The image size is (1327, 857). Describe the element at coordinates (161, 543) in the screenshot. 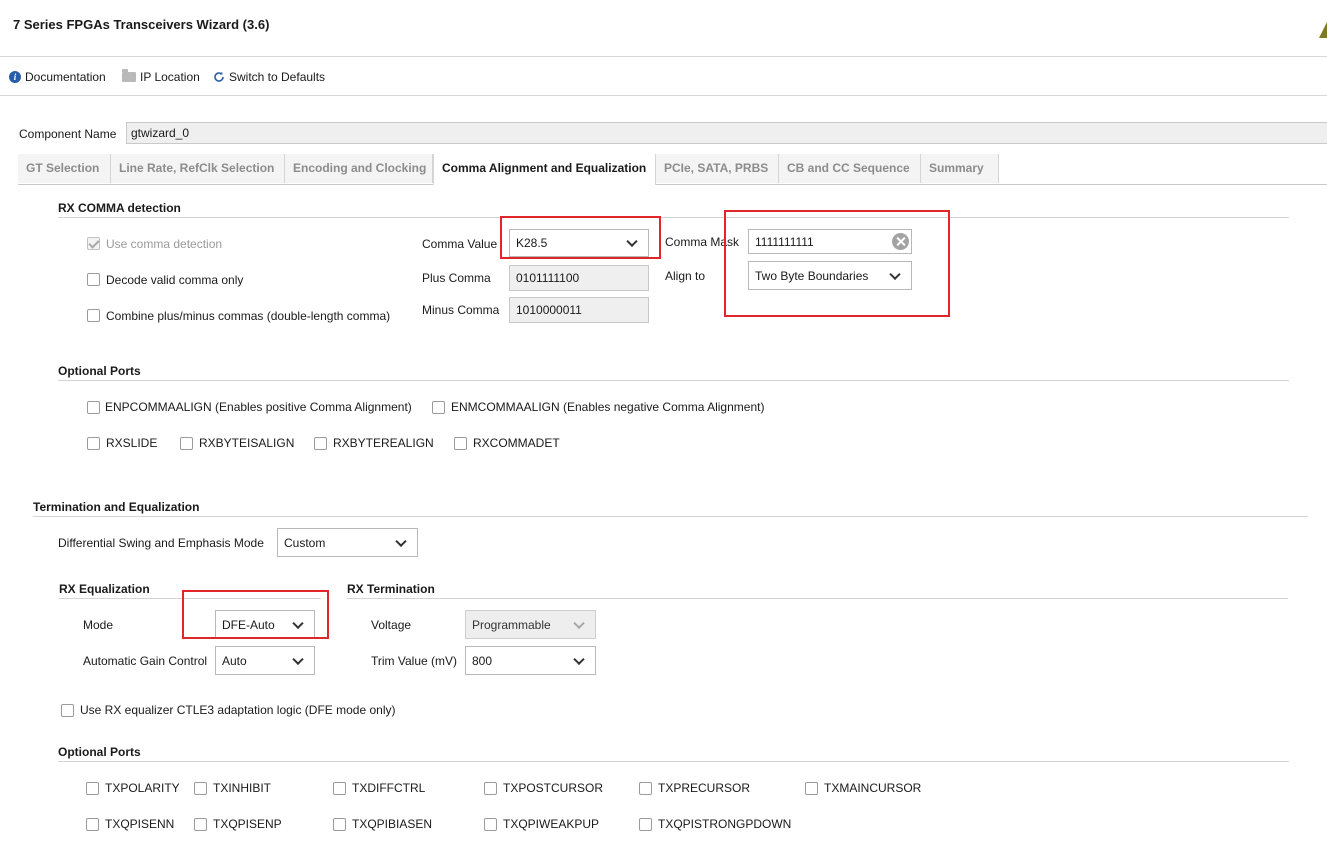

I see `diff-swing-label: Differential Swing and Emphasis Mode` at that location.